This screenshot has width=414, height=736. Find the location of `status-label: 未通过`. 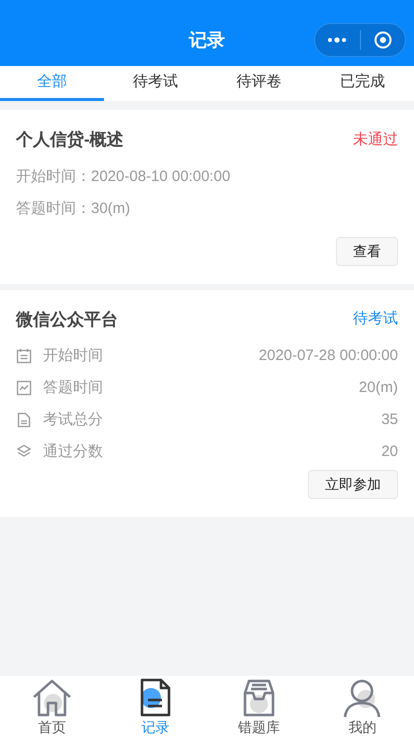

status-label: 未通过 is located at coordinates (375, 140).